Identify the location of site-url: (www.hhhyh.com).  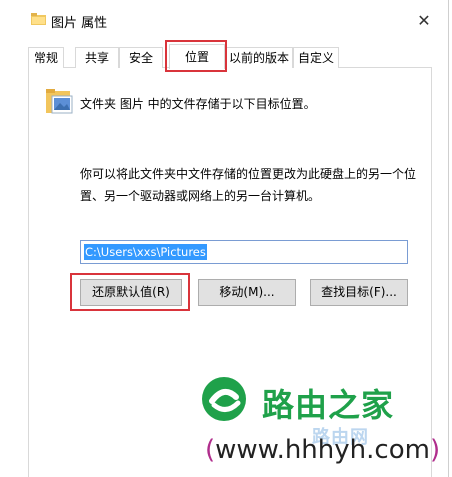
(322, 450).